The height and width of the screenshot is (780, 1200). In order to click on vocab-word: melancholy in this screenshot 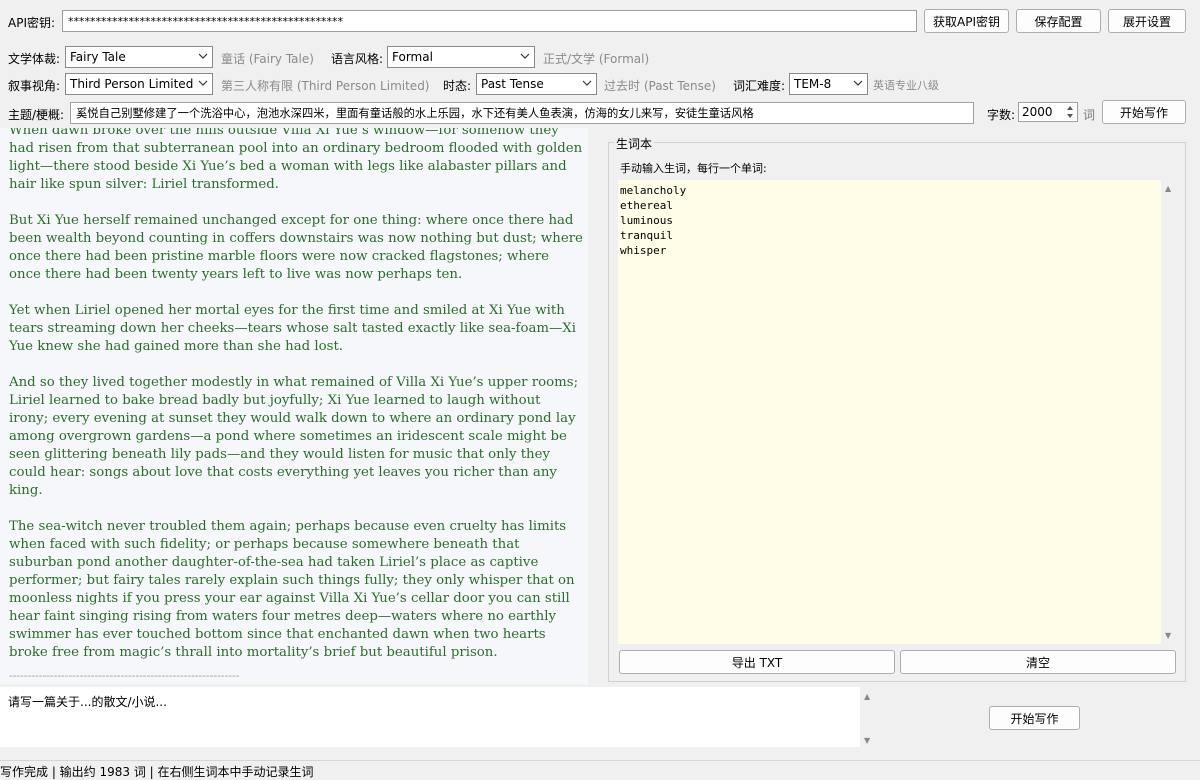, I will do `click(653, 190)`.